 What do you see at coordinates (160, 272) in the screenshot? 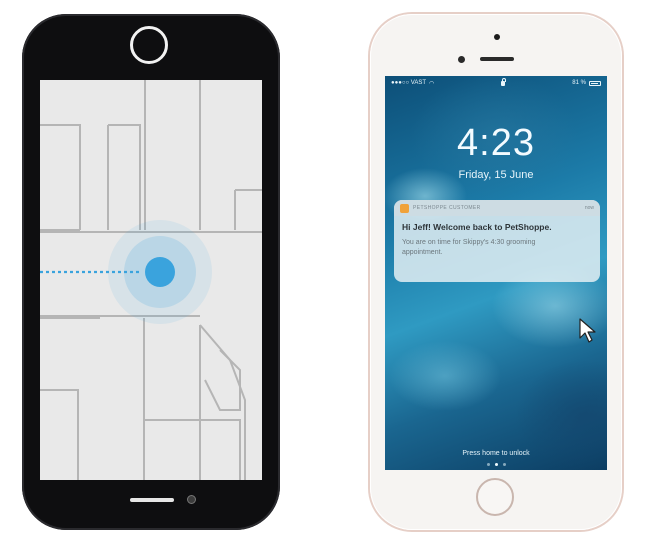
I see `blue-location-dot` at bounding box center [160, 272].